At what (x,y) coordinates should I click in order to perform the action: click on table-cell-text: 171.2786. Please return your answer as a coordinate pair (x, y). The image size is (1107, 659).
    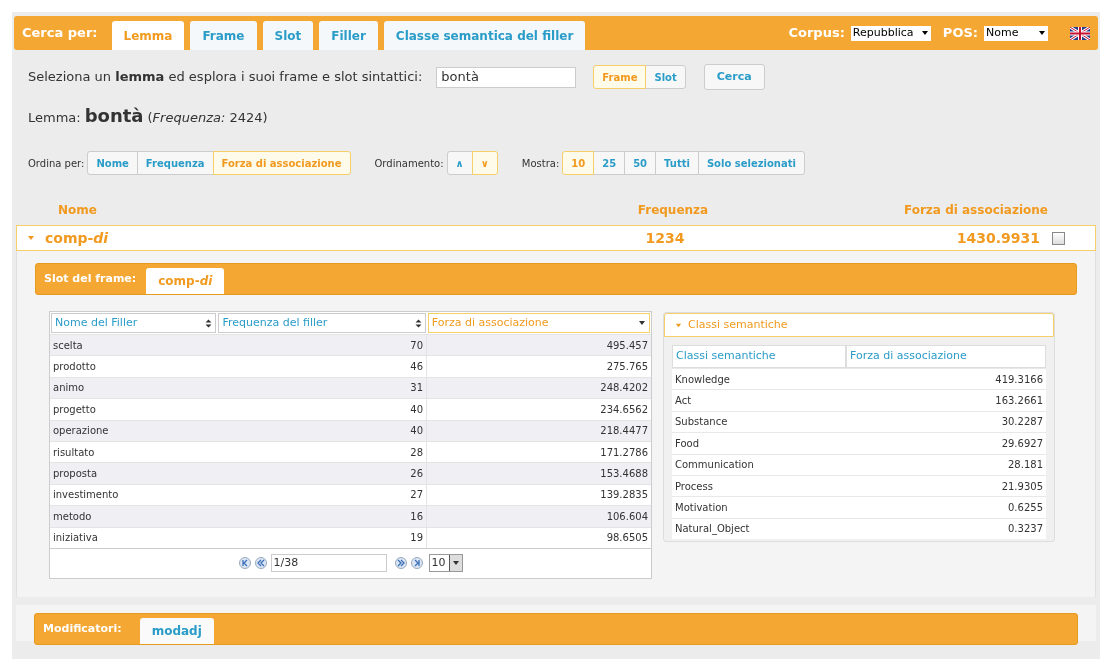
    Looking at the image, I should click on (624, 452).